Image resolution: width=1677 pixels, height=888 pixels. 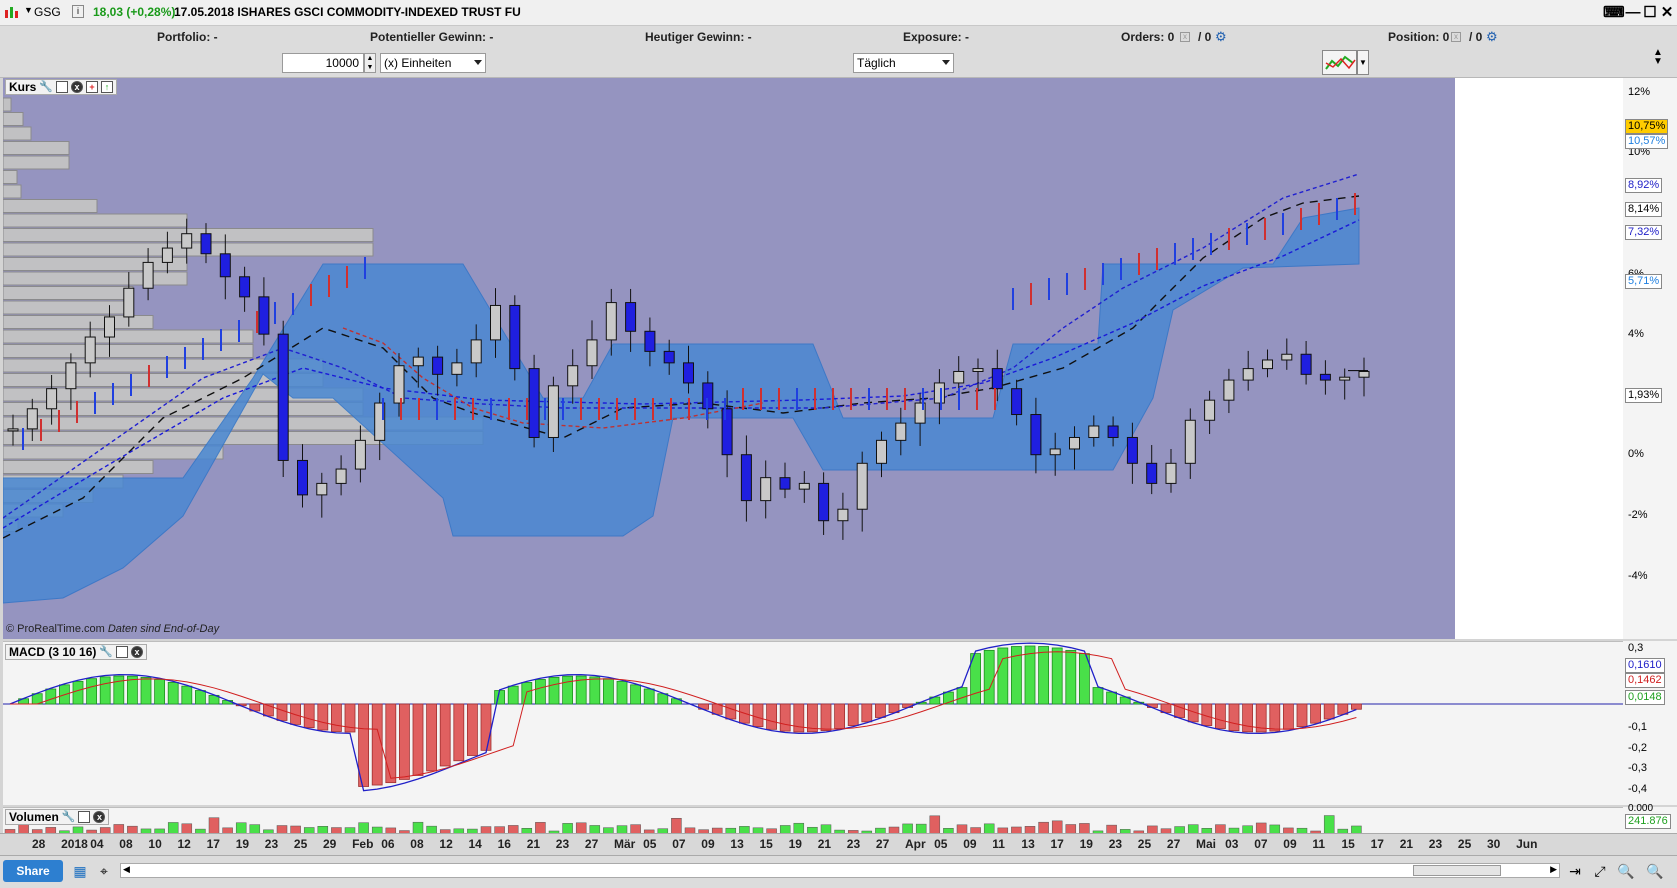 I want to click on symbol-label: GSG, so click(x=47, y=12).